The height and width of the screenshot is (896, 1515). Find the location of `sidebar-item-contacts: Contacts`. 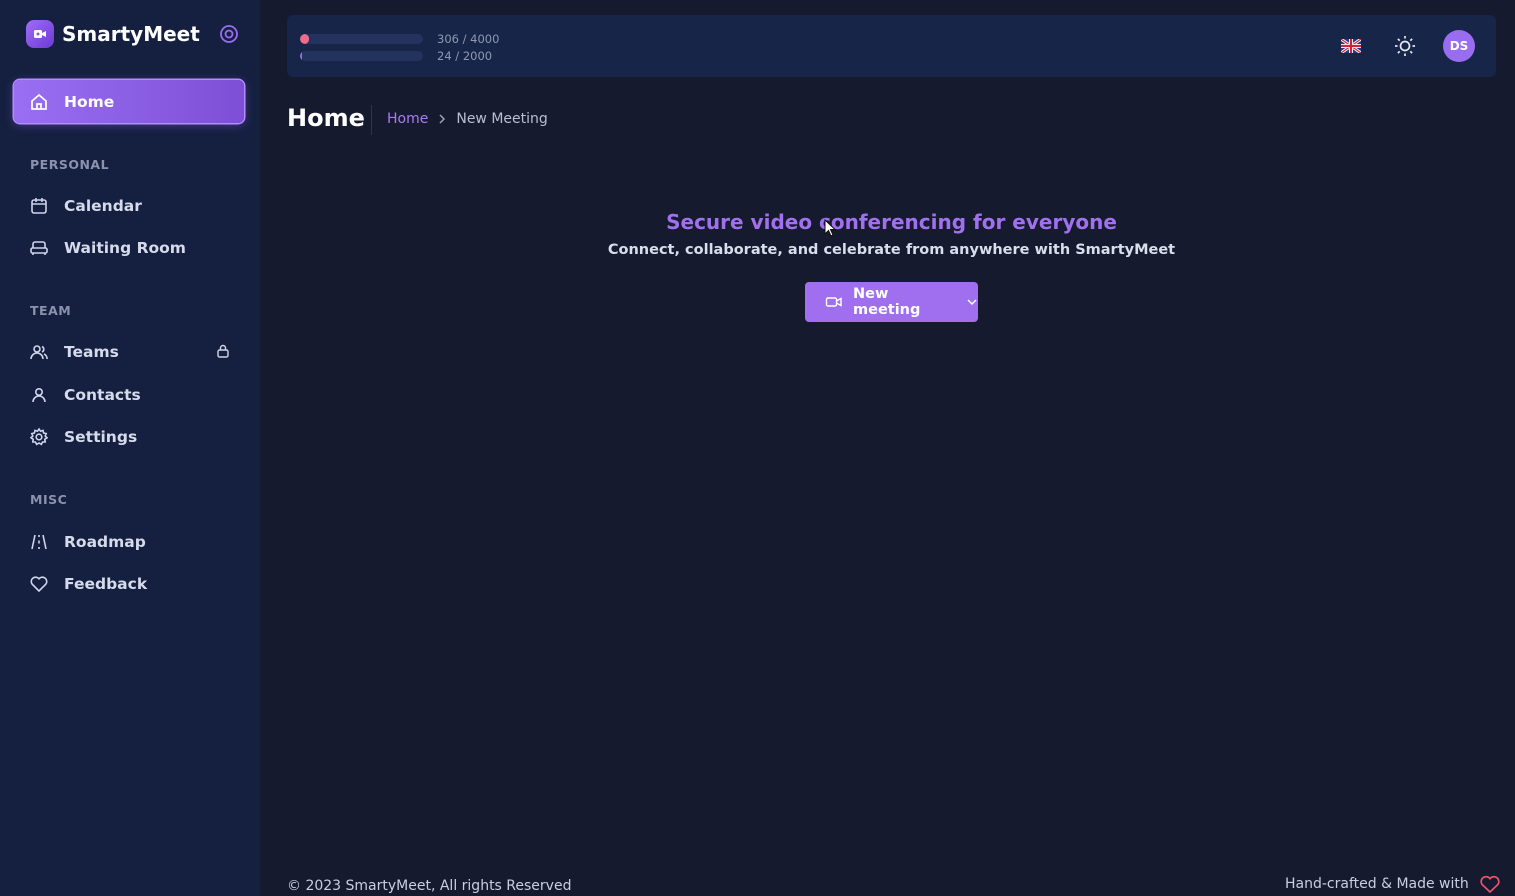

sidebar-item-contacts: Contacts is located at coordinates (129, 394).